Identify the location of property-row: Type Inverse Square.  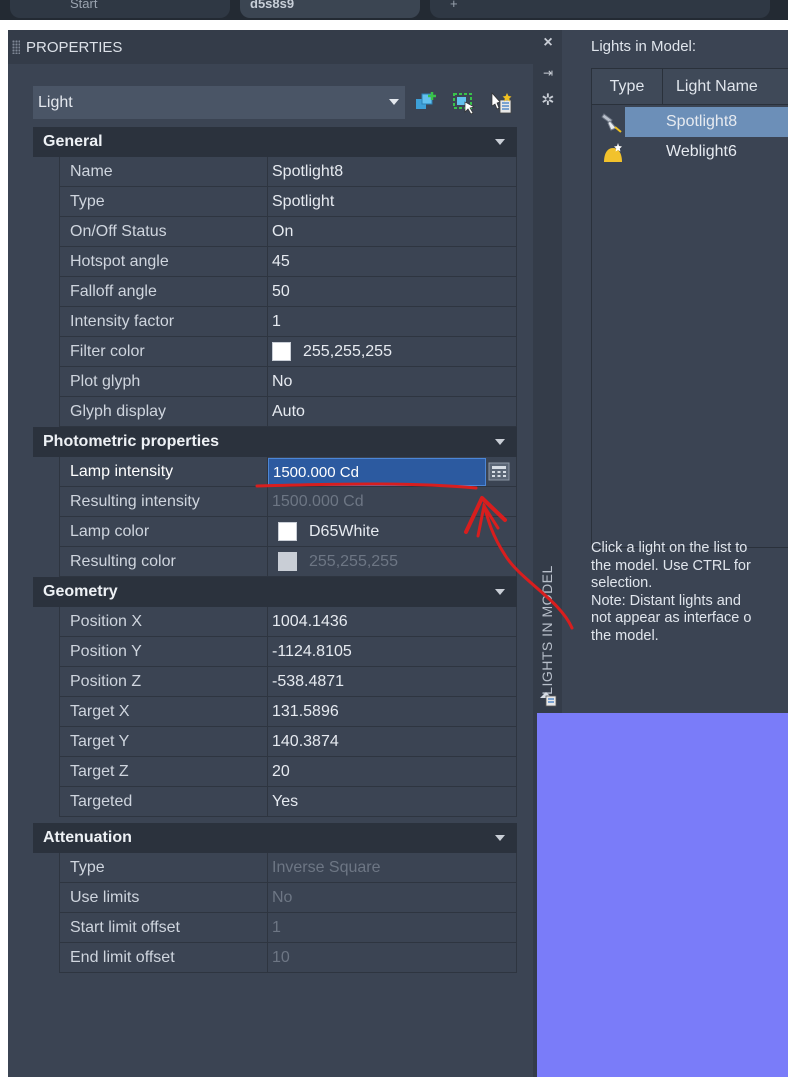
(275, 868).